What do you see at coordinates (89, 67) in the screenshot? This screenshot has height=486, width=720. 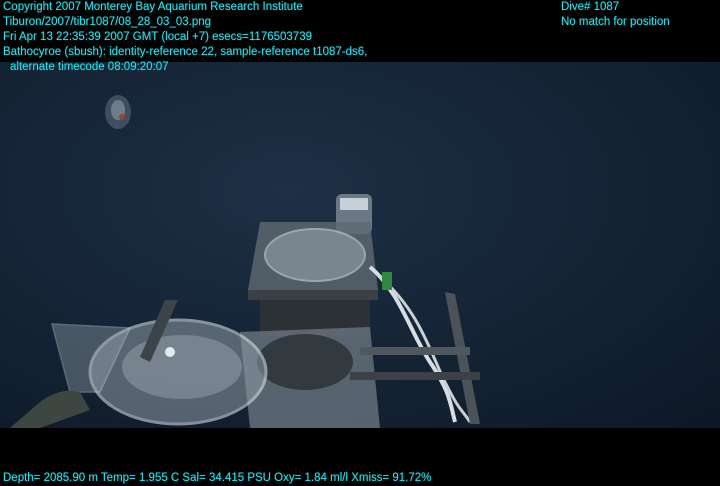 I see `timecode-text: alternate timecode 08:09:20:07` at bounding box center [89, 67].